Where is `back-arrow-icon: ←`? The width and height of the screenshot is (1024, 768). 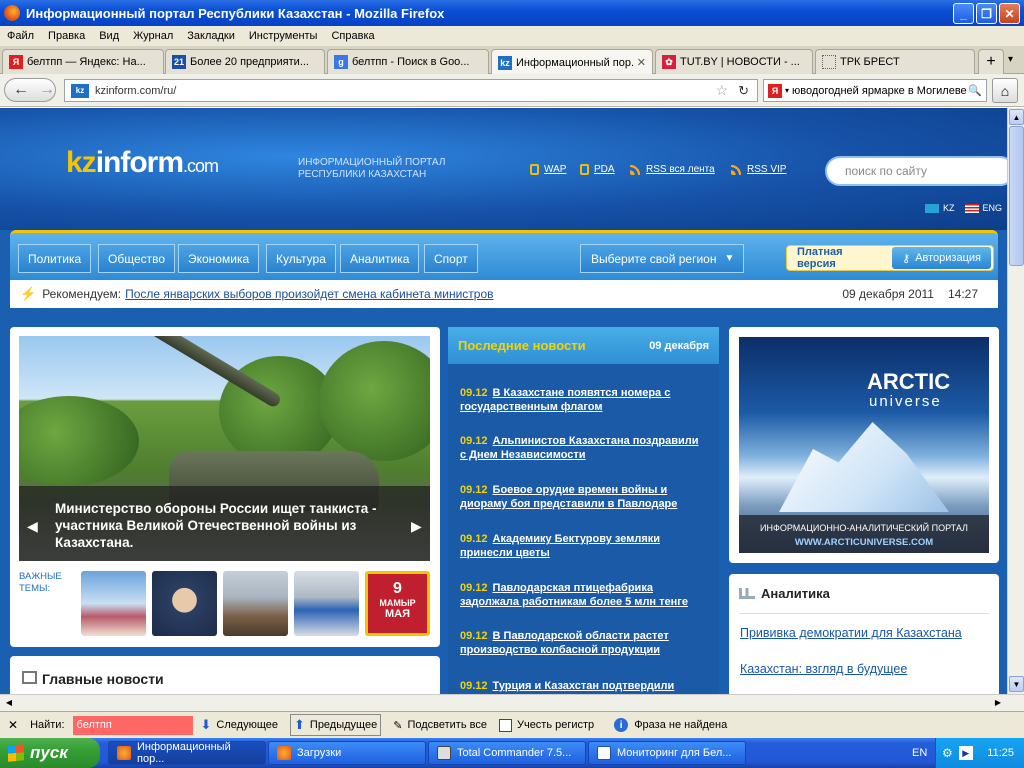
back-arrow-icon: ← is located at coordinates (21, 90).